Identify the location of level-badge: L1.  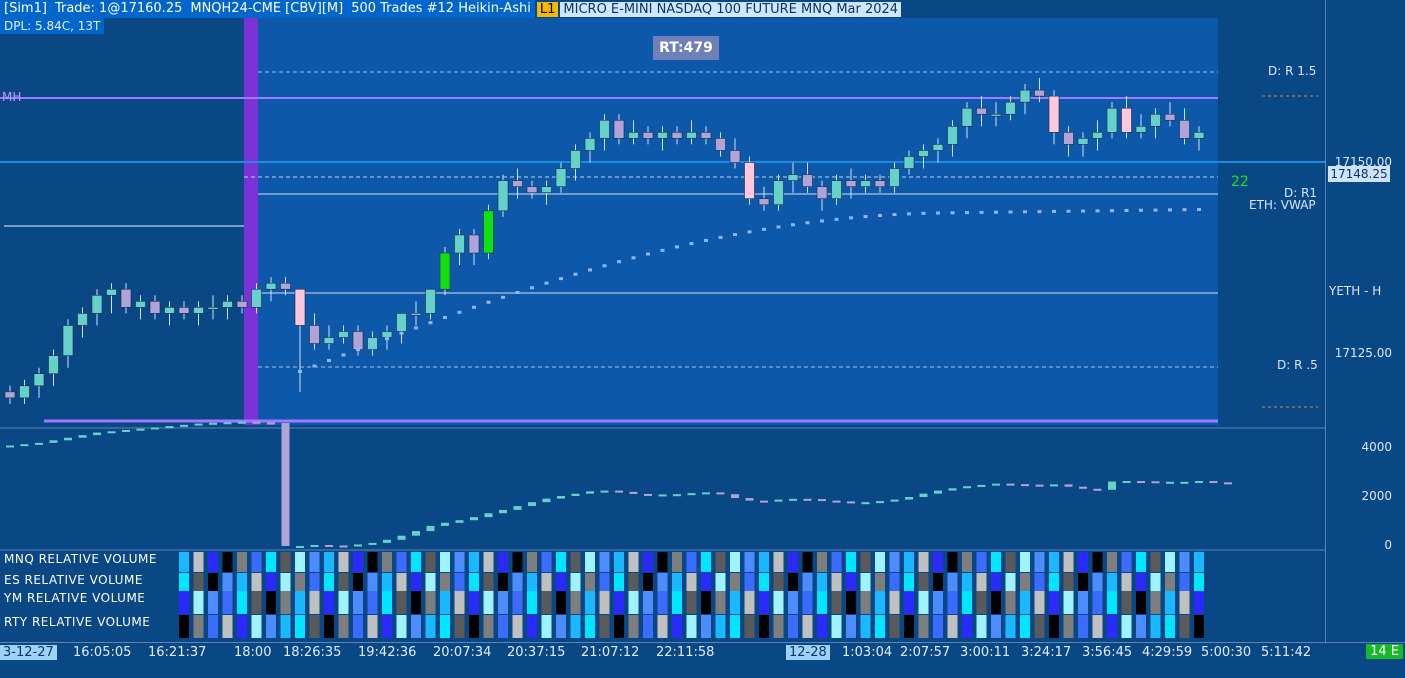
(547, 9).